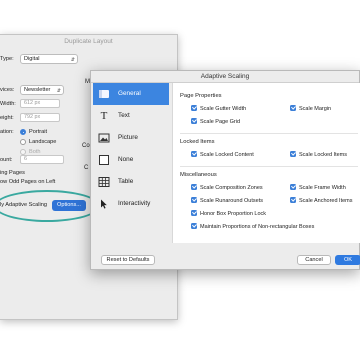 This screenshot has width=360, height=360. I want to click on checkbox-label: Scale Locked Items, so click(323, 155).